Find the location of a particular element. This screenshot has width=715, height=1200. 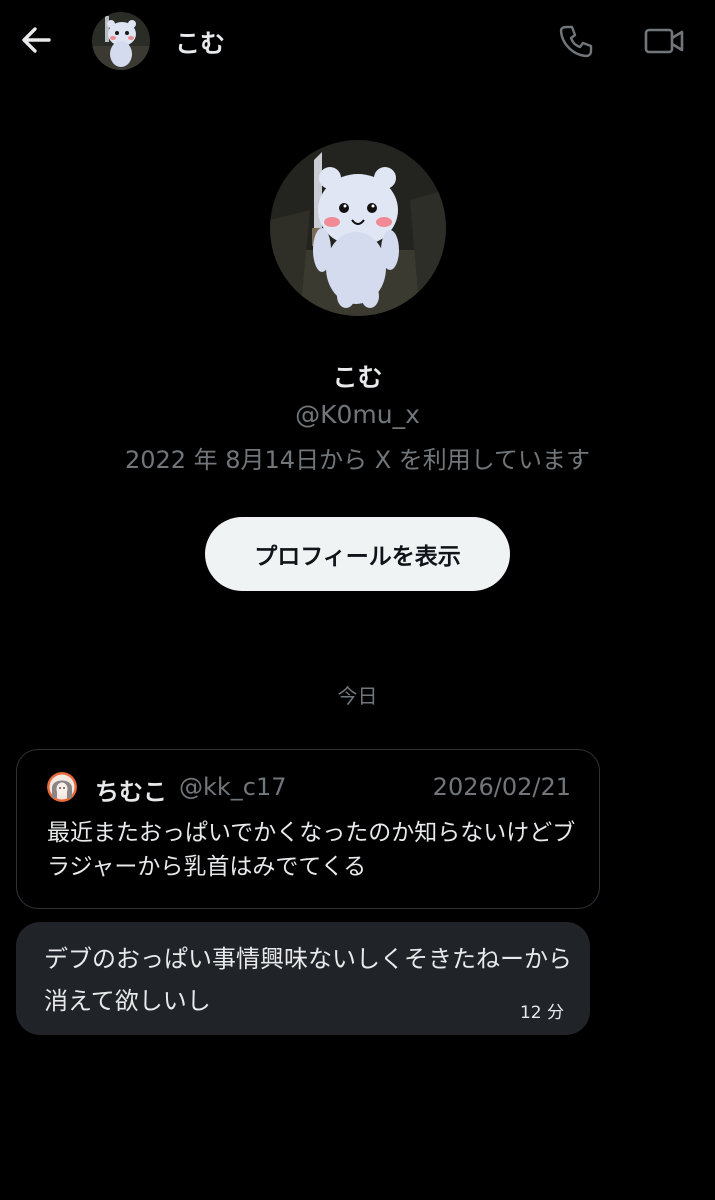

message-text: デブのおっぱい事情興味ないしくそきたねーから消えて欲しいし is located at coordinates (308, 980).